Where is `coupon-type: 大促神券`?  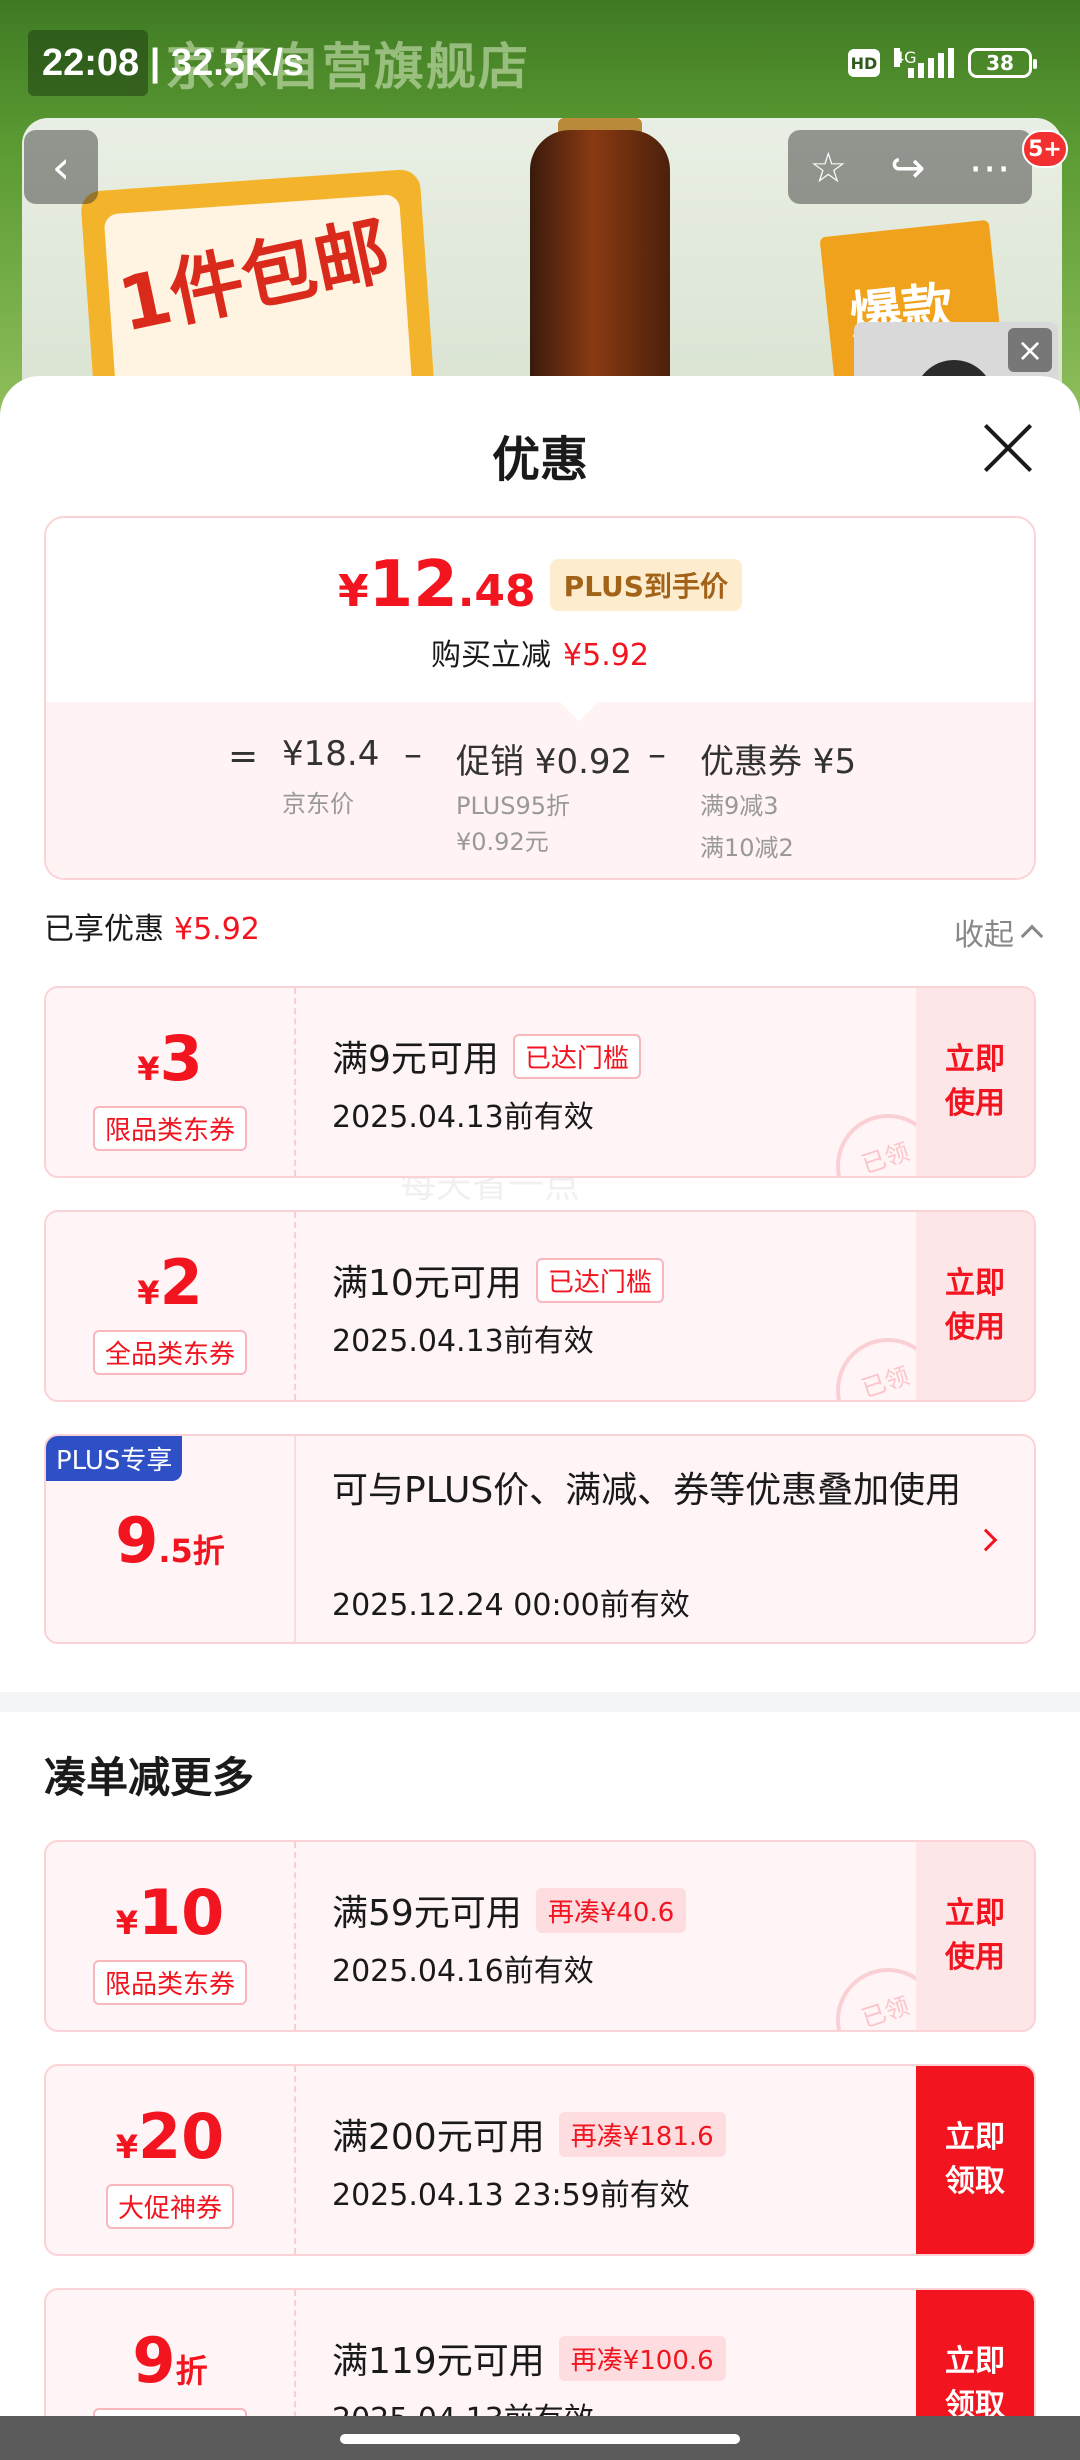 coupon-type: 大促神券 is located at coordinates (170, 2206).